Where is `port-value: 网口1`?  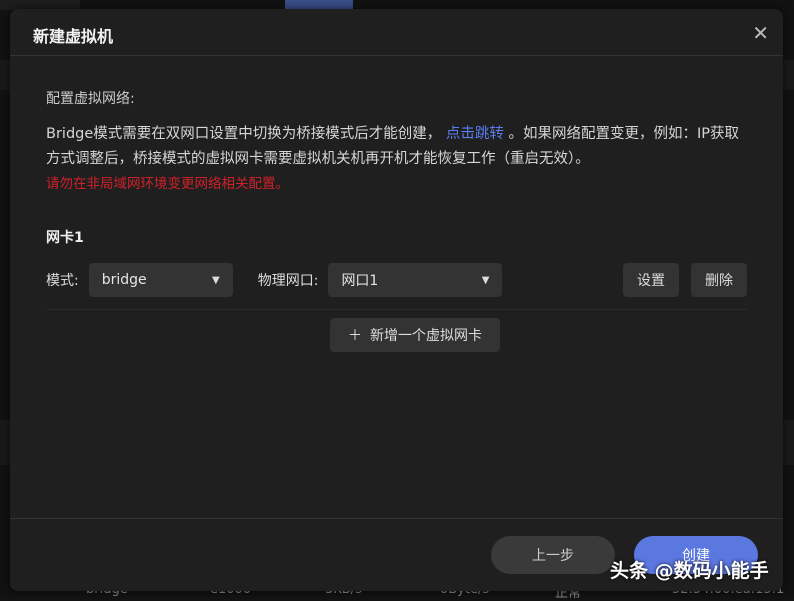 port-value: 网口1 is located at coordinates (359, 280).